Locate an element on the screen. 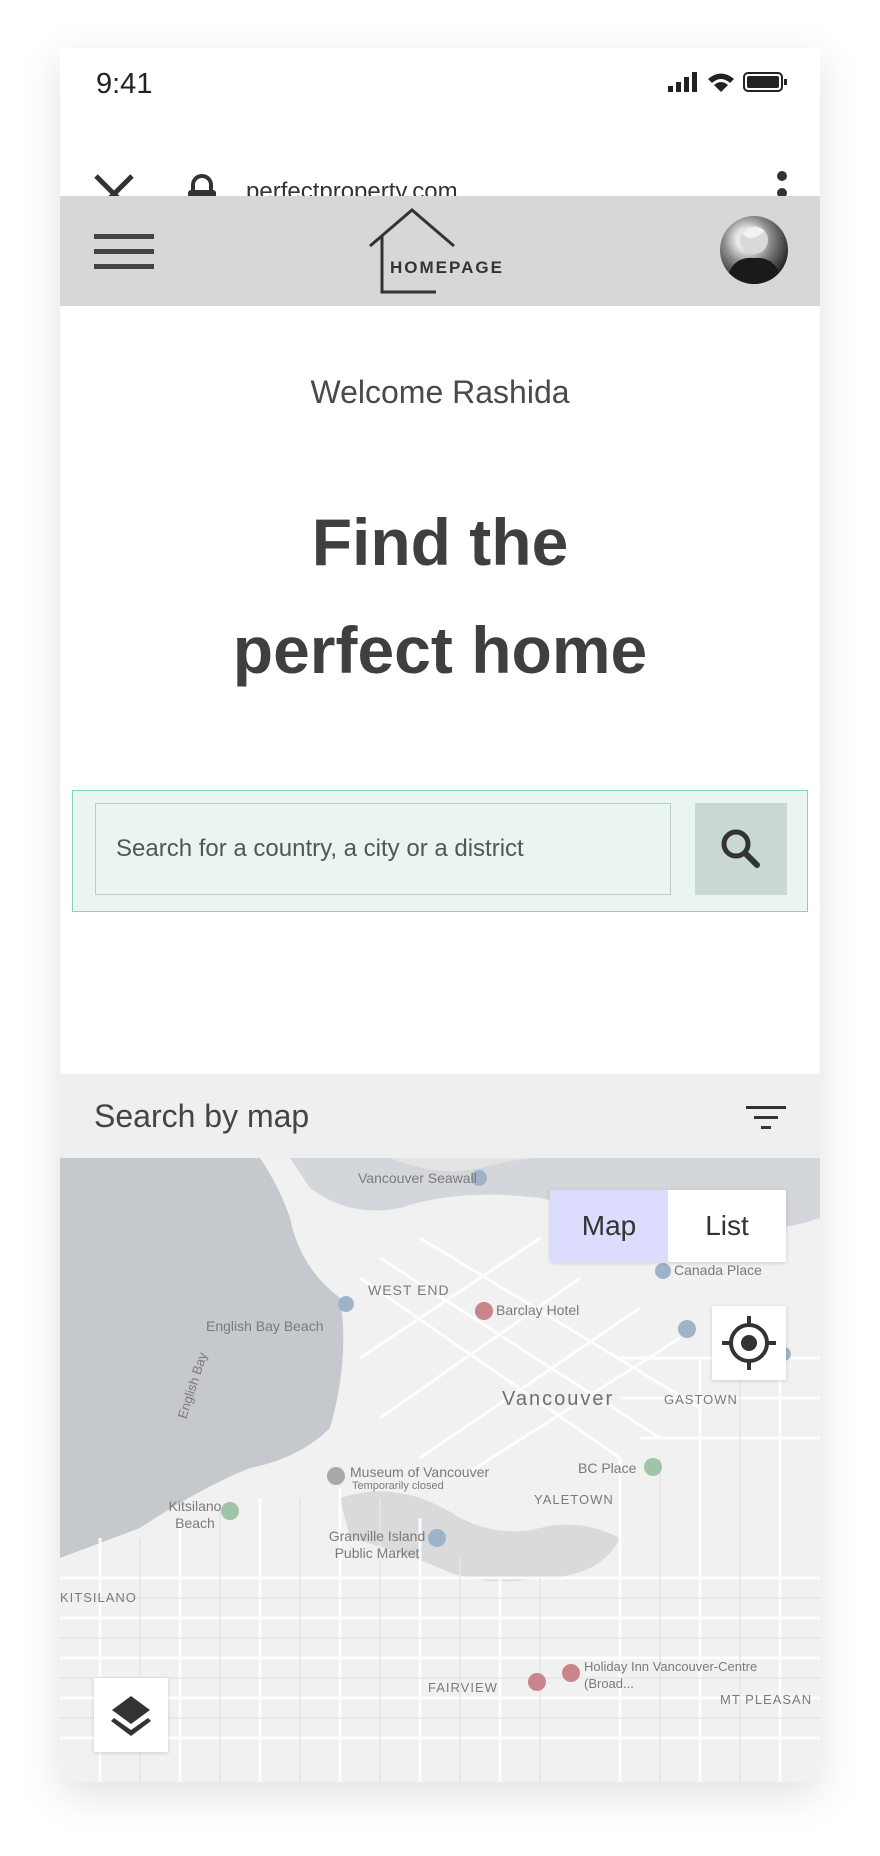 The width and height of the screenshot is (880, 1856). layers-icon is located at coordinates (131, 1716).